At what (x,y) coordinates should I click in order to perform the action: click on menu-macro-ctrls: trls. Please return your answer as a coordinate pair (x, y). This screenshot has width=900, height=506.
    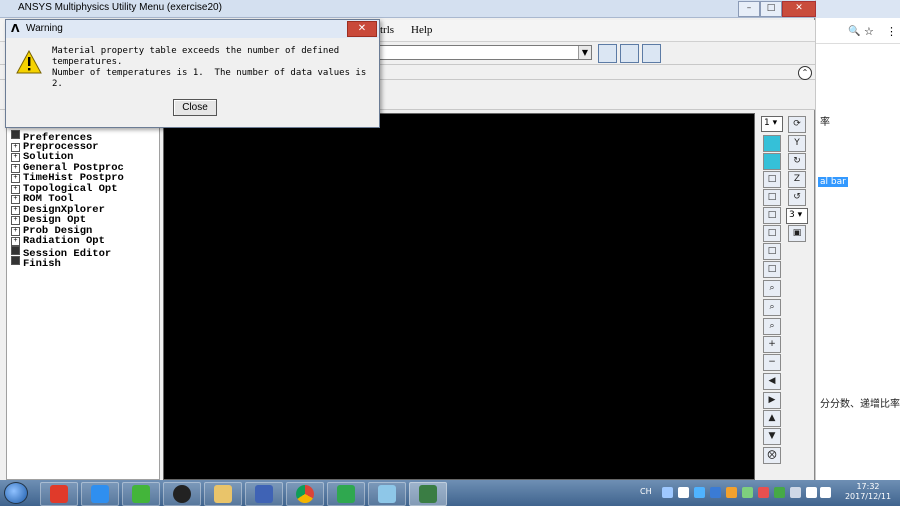
    Looking at the image, I should click on (387, 30).